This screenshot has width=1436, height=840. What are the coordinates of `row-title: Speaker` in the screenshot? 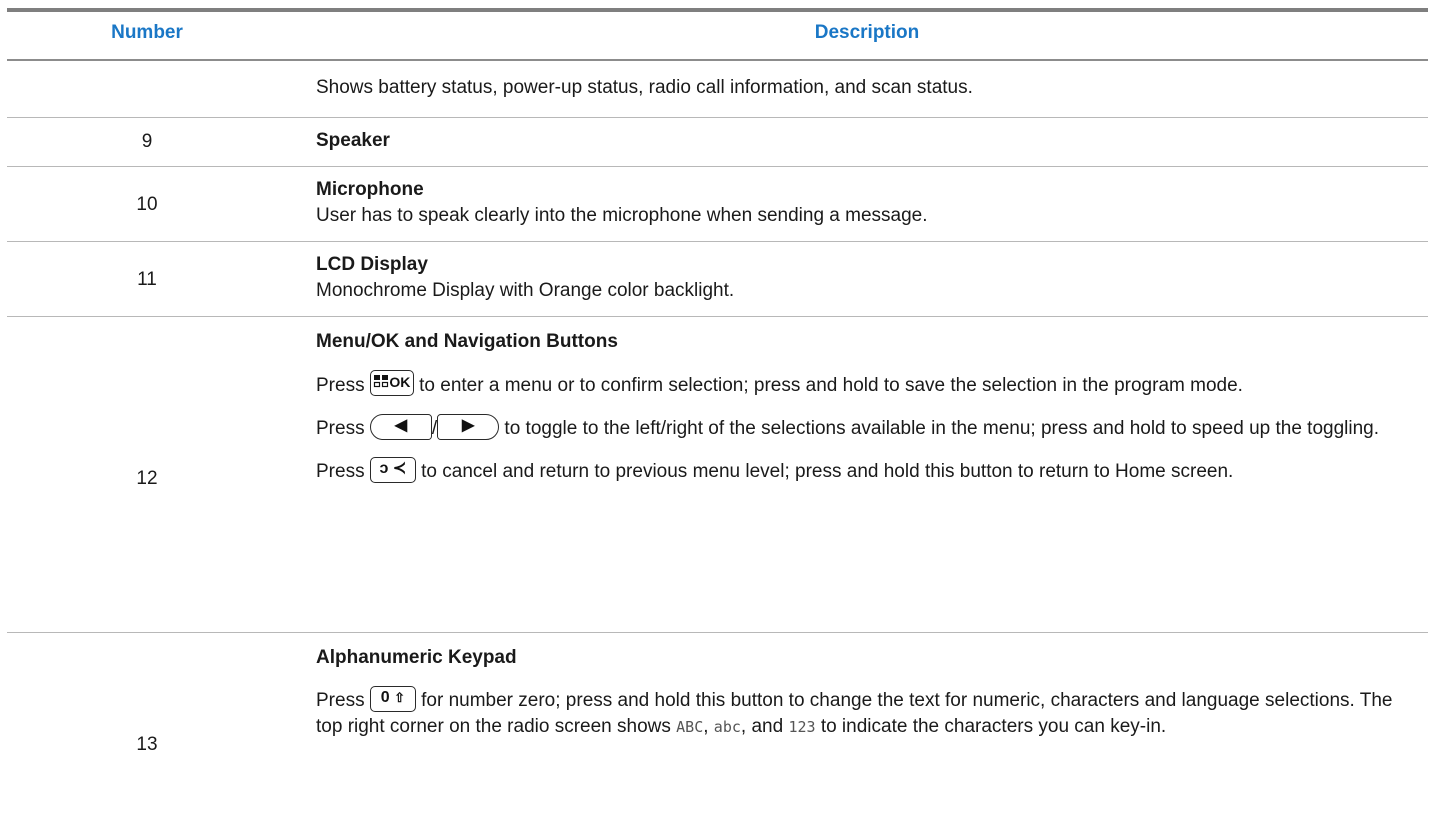 It's located at (353, 140).